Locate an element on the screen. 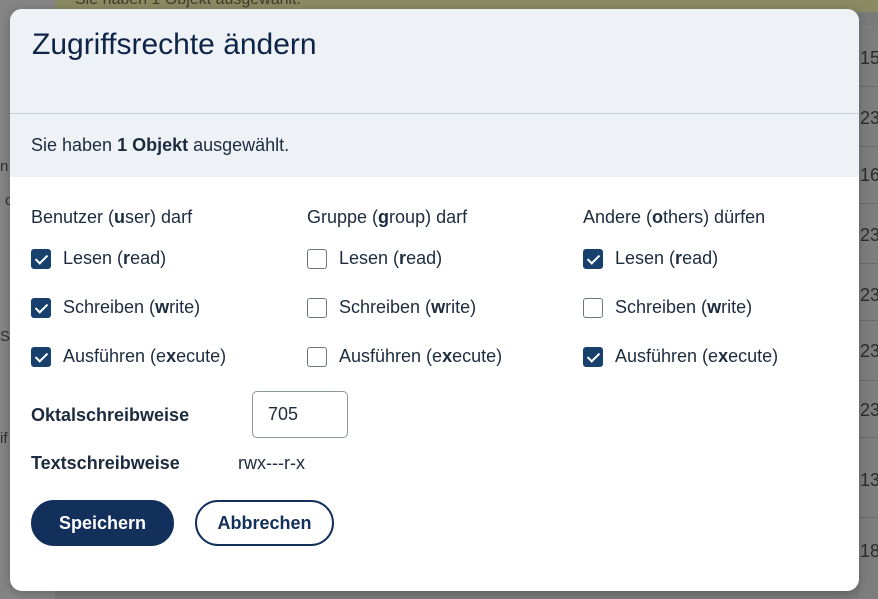 The image size is (878, 599). selection-prefix: Sie haben is located at coordinates (72, 145).